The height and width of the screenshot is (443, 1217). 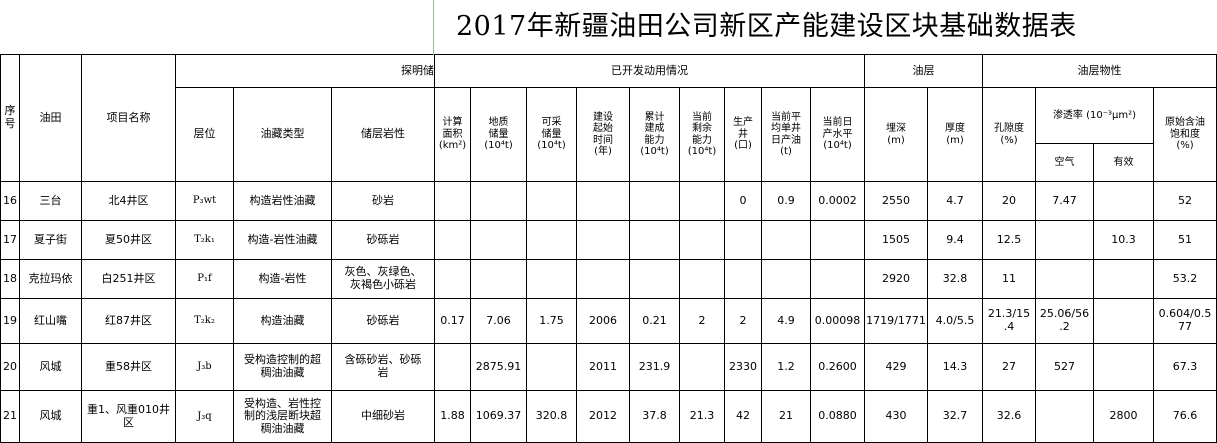 What do you see at coordinates (205, 240) in the screenshot?
I see `row-layer: T₂k₁` at bounding box center [205, 240].